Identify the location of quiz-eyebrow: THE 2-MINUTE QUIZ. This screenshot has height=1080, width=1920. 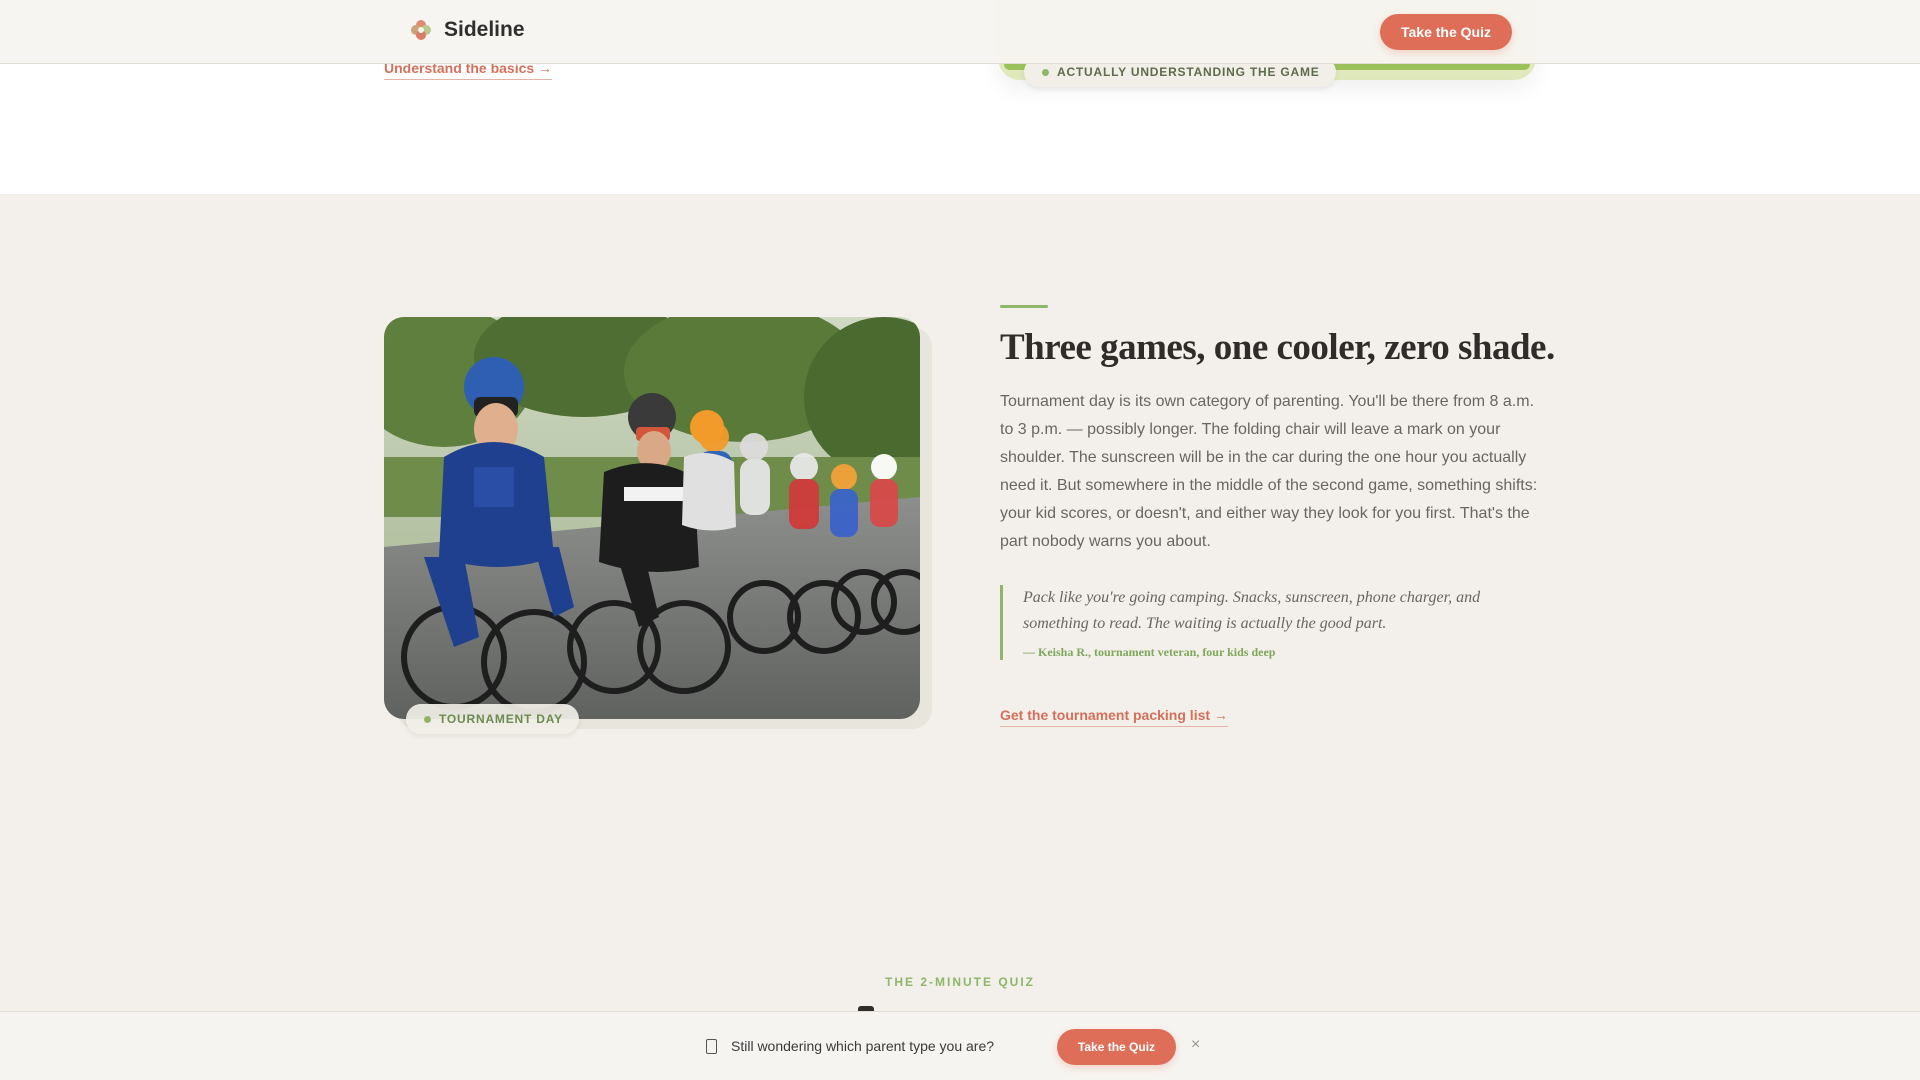
(960, 982).